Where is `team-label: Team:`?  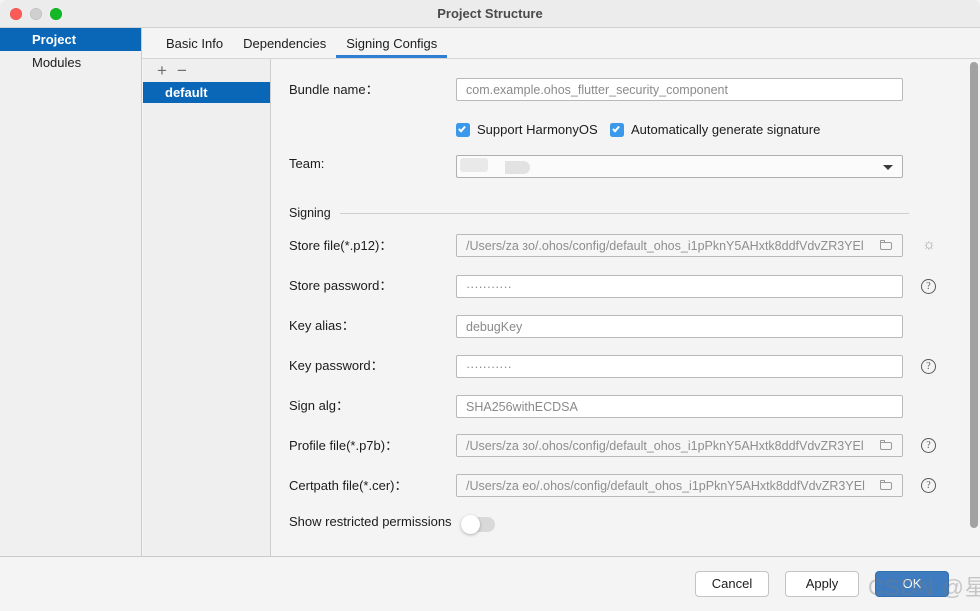
team-label: Team: is located at coordinates (307, 163).